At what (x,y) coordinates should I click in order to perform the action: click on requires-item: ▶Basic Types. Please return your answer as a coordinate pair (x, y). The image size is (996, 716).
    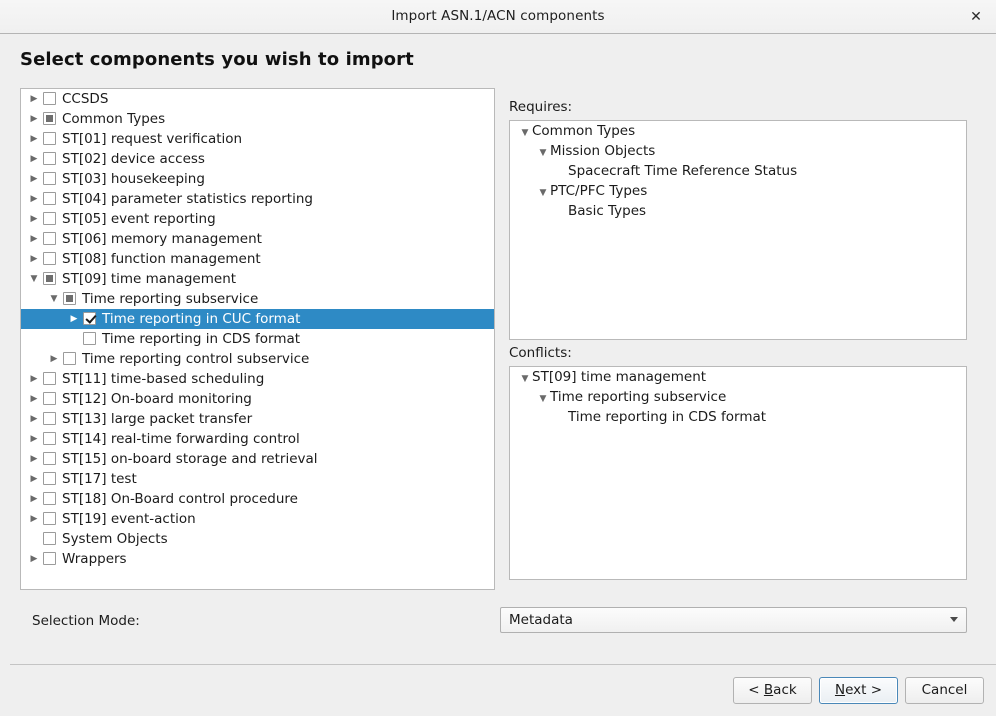
    Looking at the image, I should click on (738, 211).